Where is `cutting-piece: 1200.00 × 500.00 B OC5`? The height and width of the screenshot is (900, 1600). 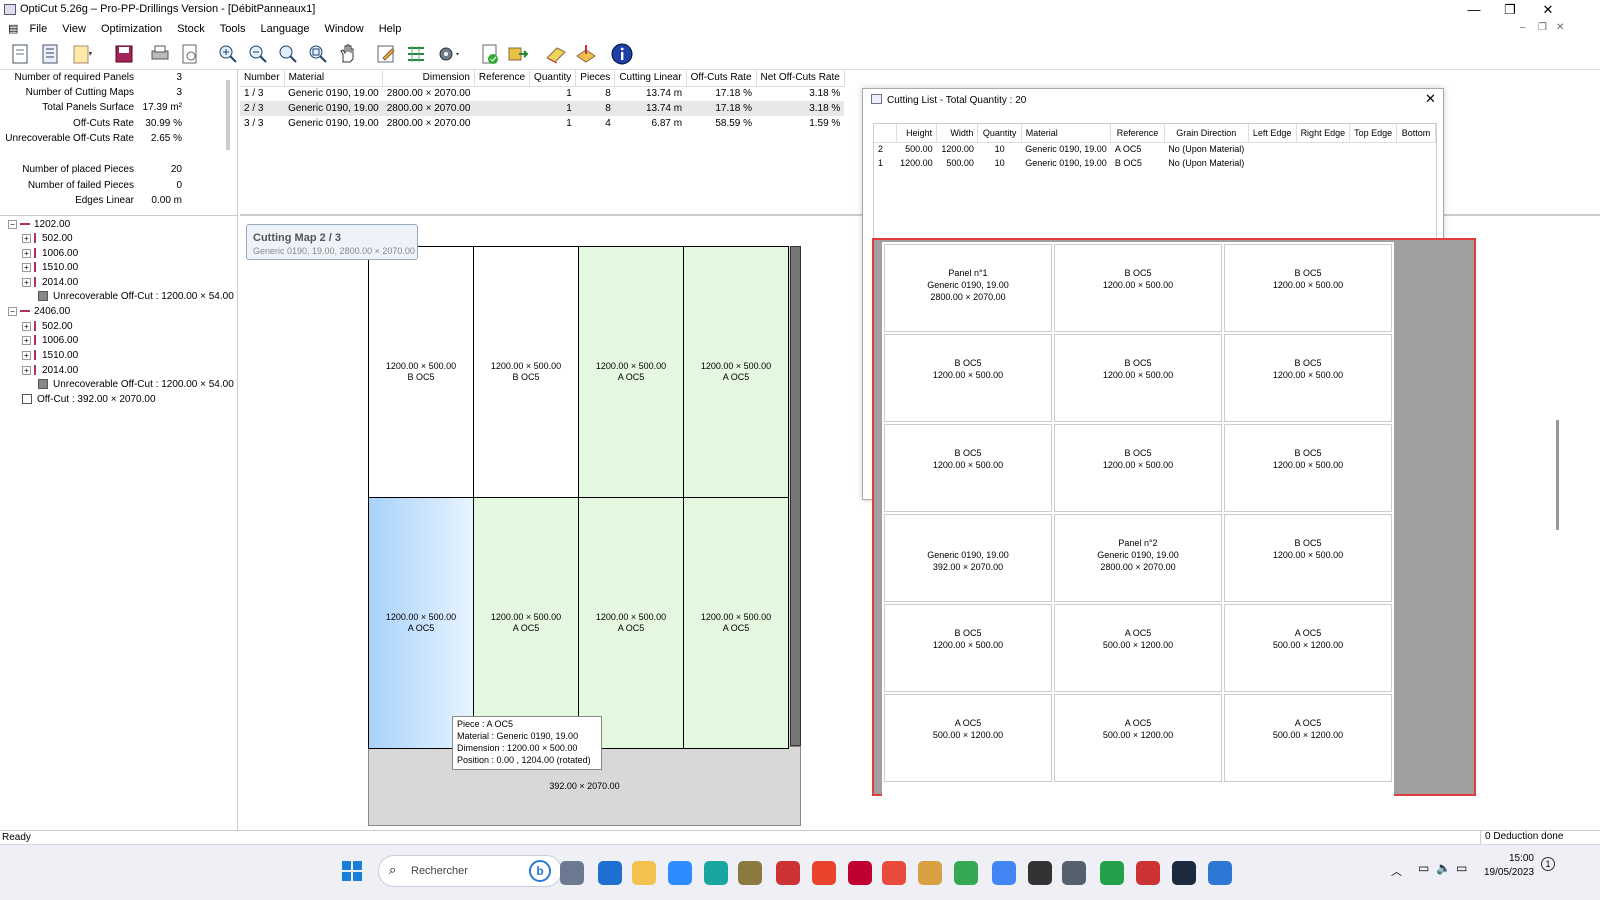
cutting-piece: 1200.00 × 500.00 B OC5 is located at coordinates (421, 372).